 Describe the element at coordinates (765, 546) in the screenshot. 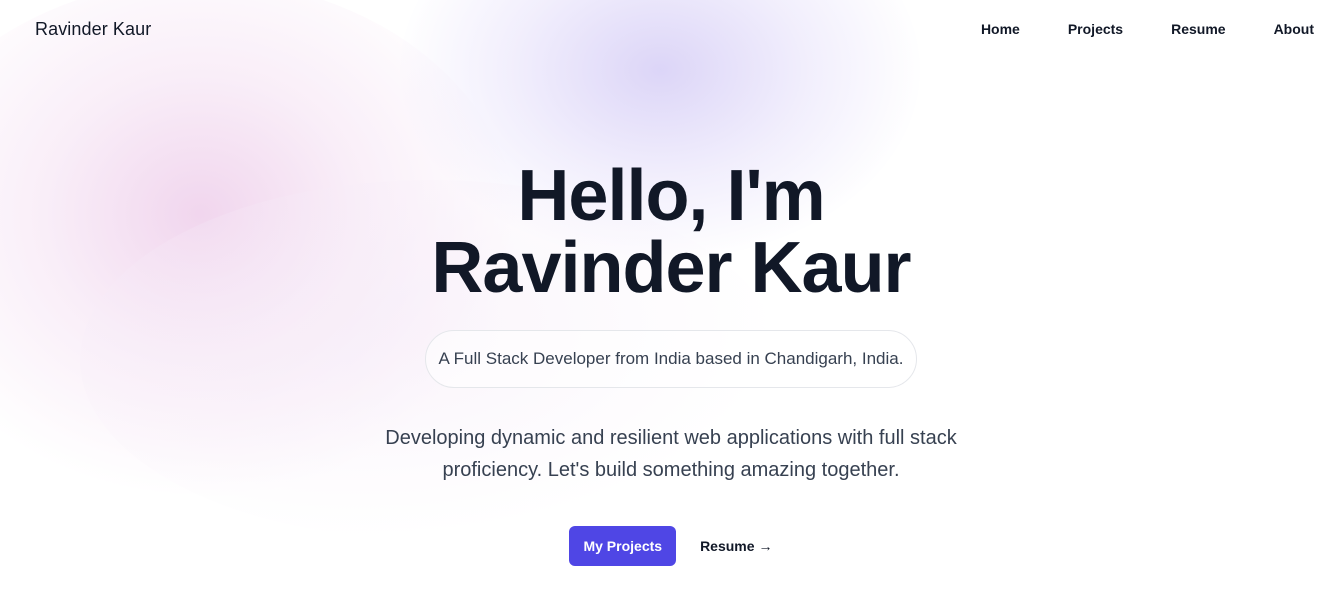

I see `arrow-right-icon: →` at that location.